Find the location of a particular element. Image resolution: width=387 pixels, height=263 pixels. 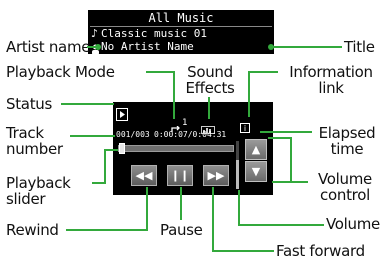

fast-forward-button: ▶▶ is located at coordinates (216, 175).